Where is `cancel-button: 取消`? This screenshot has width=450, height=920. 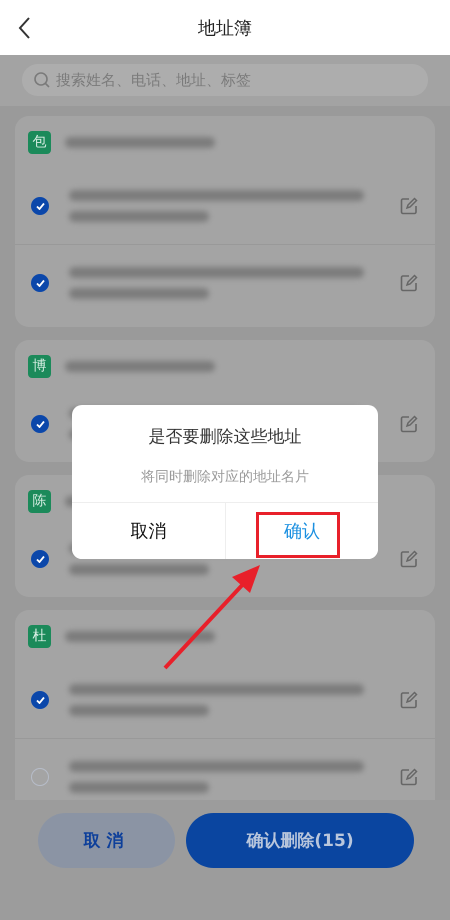
cancel-button: 取消 is located at coordinates (106, 840).